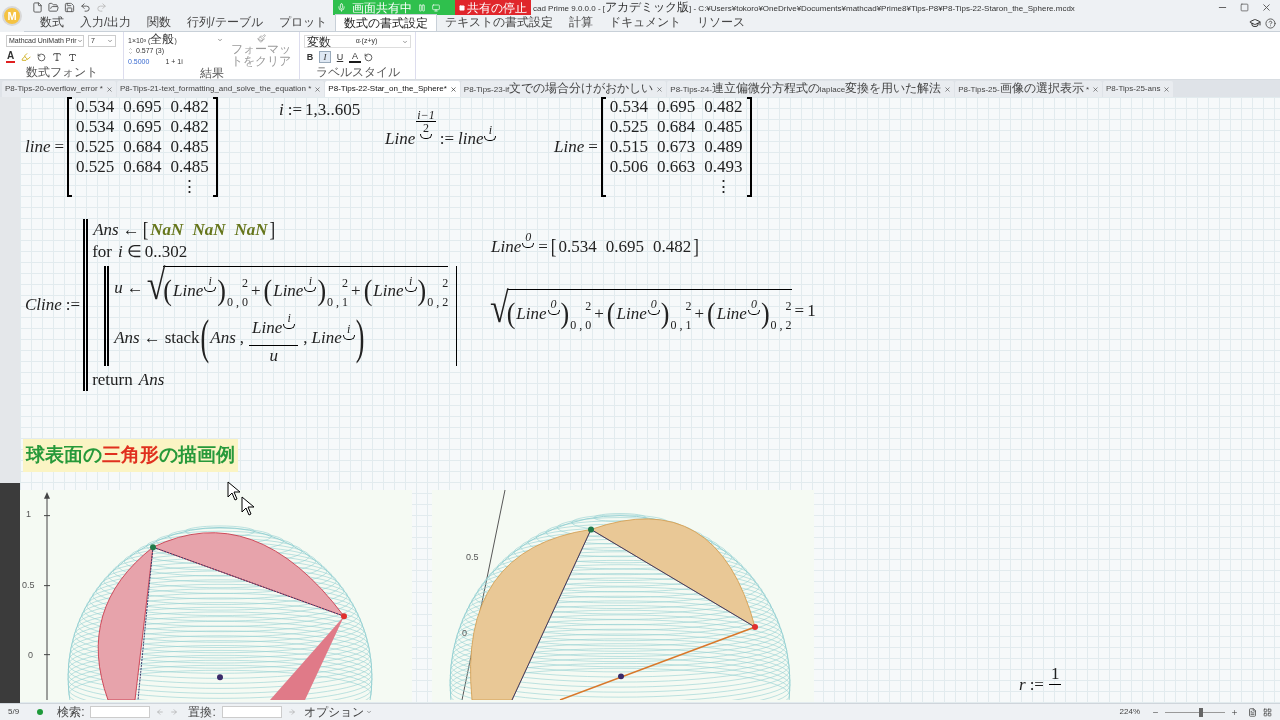 This screenshot has width=1280, height=720. What do you see at coordinates (325, 57) in the screenshot?
I see `style-button: I` at bounding box center [325, 57].